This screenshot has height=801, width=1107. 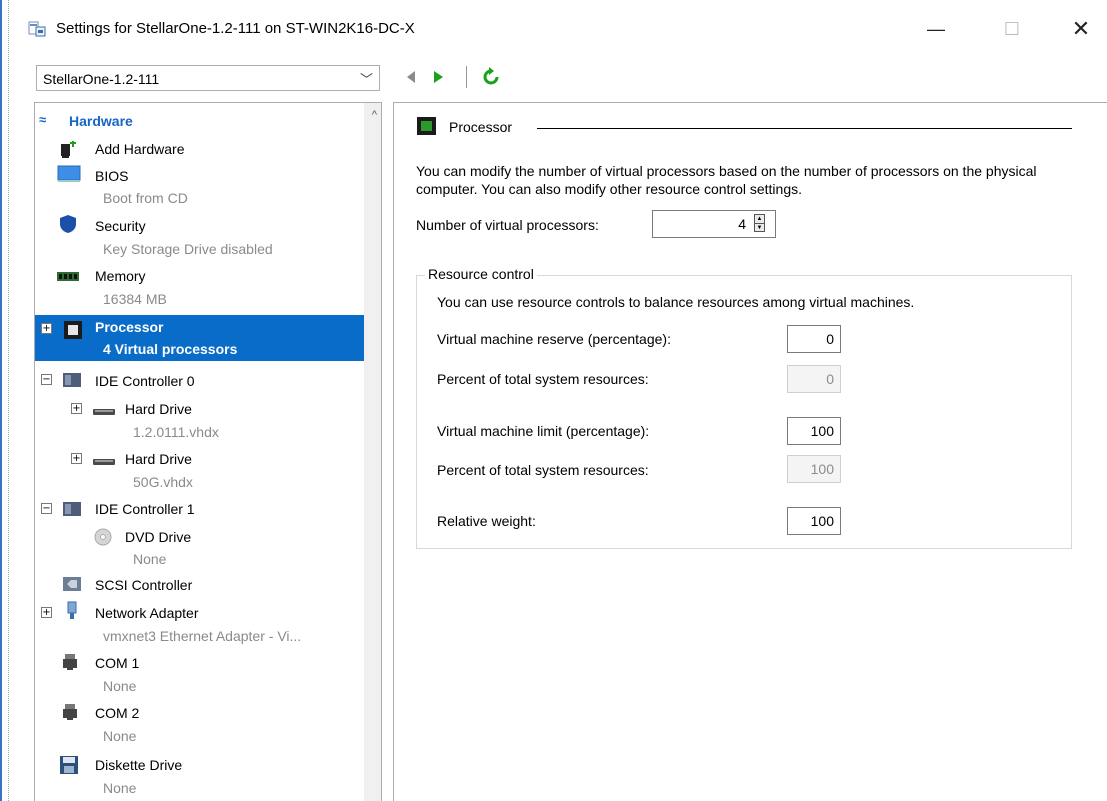 I want to click on tree-item-dvd-drive: DVD Drive, so click(x=158, y=537).